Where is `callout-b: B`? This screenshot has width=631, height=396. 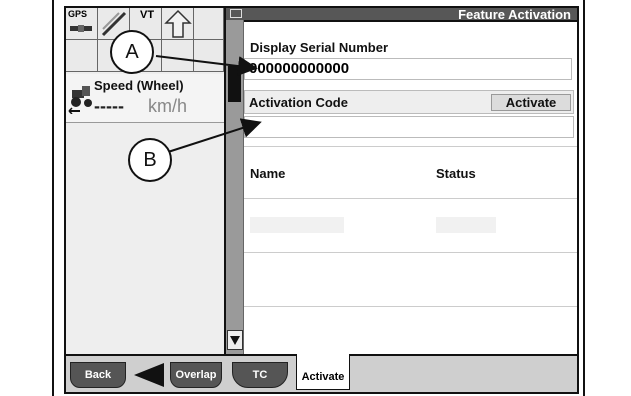
callout-b: B is located at coordinates (150, 160).